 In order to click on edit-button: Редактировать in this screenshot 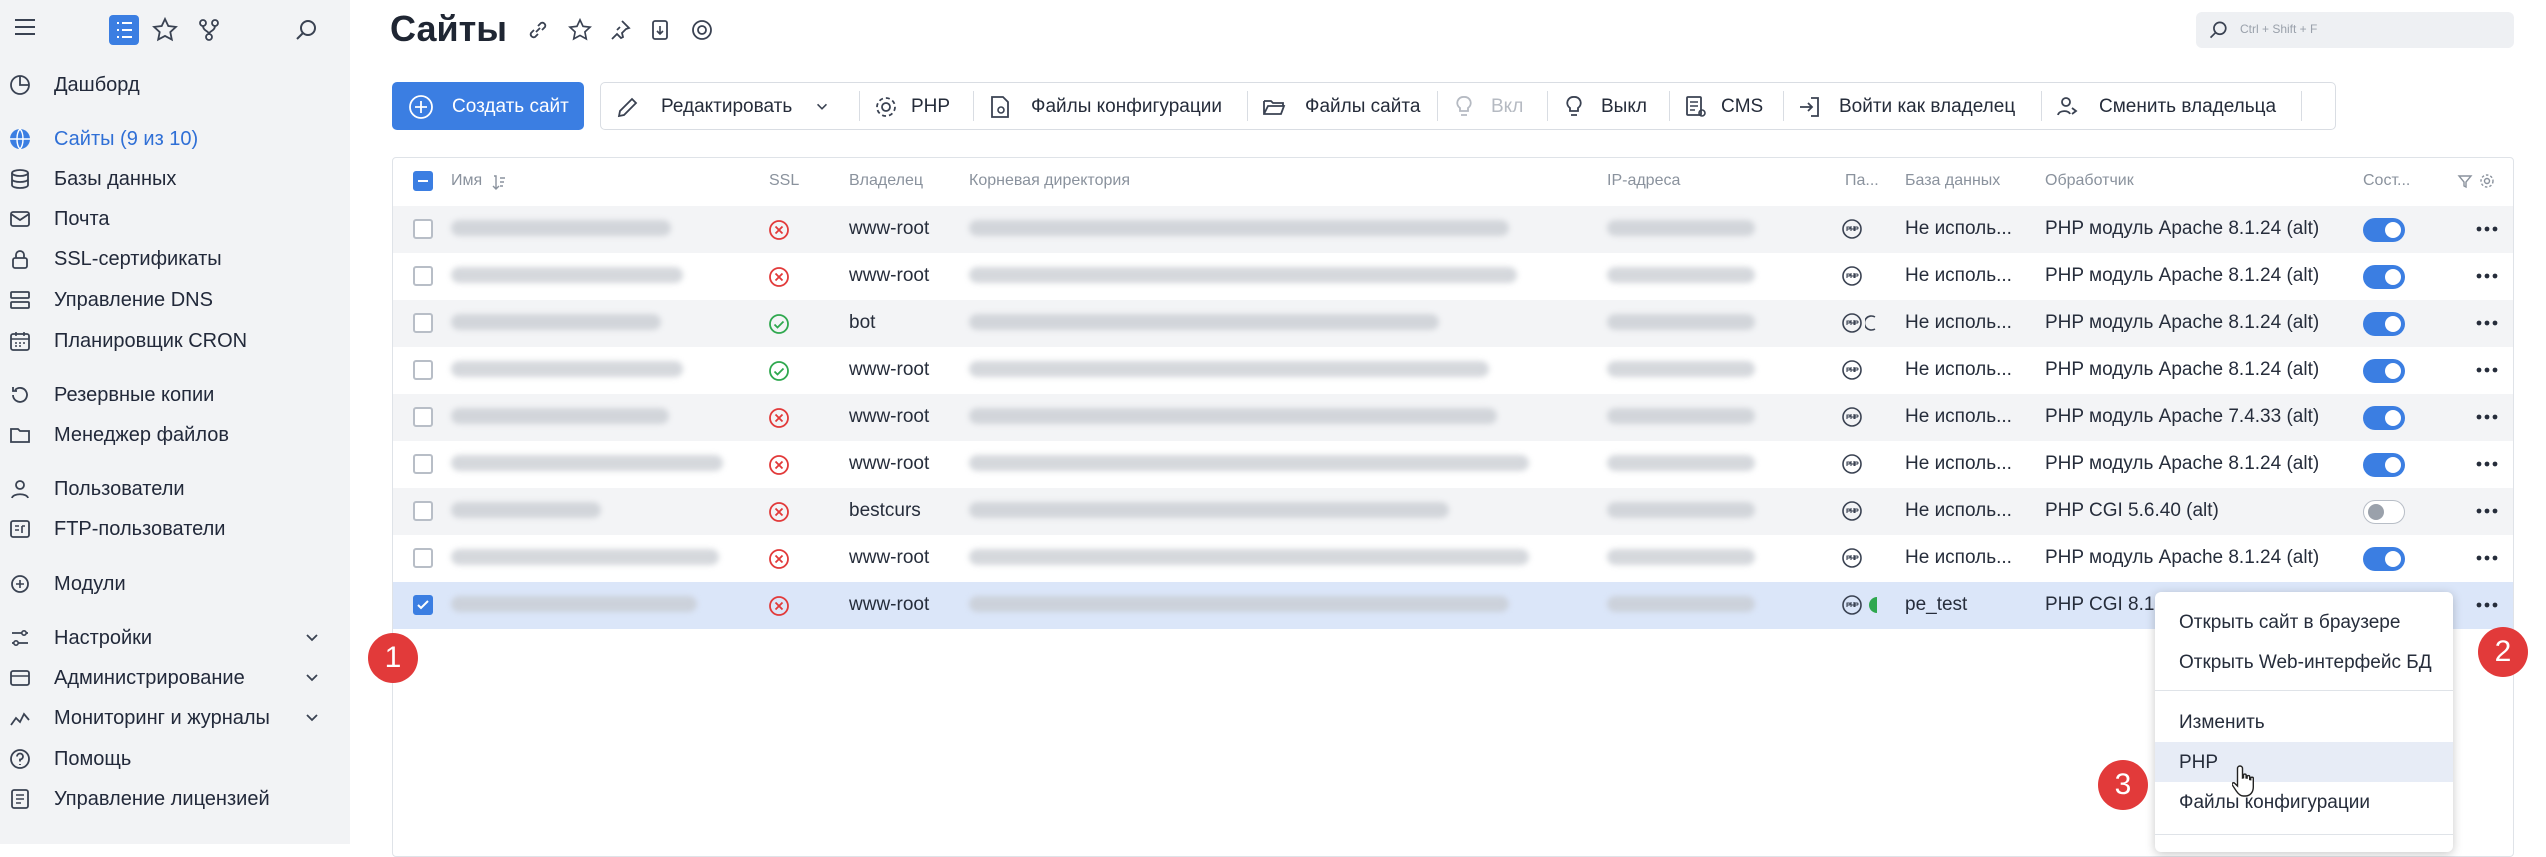, I will do `click(730, 106)`.